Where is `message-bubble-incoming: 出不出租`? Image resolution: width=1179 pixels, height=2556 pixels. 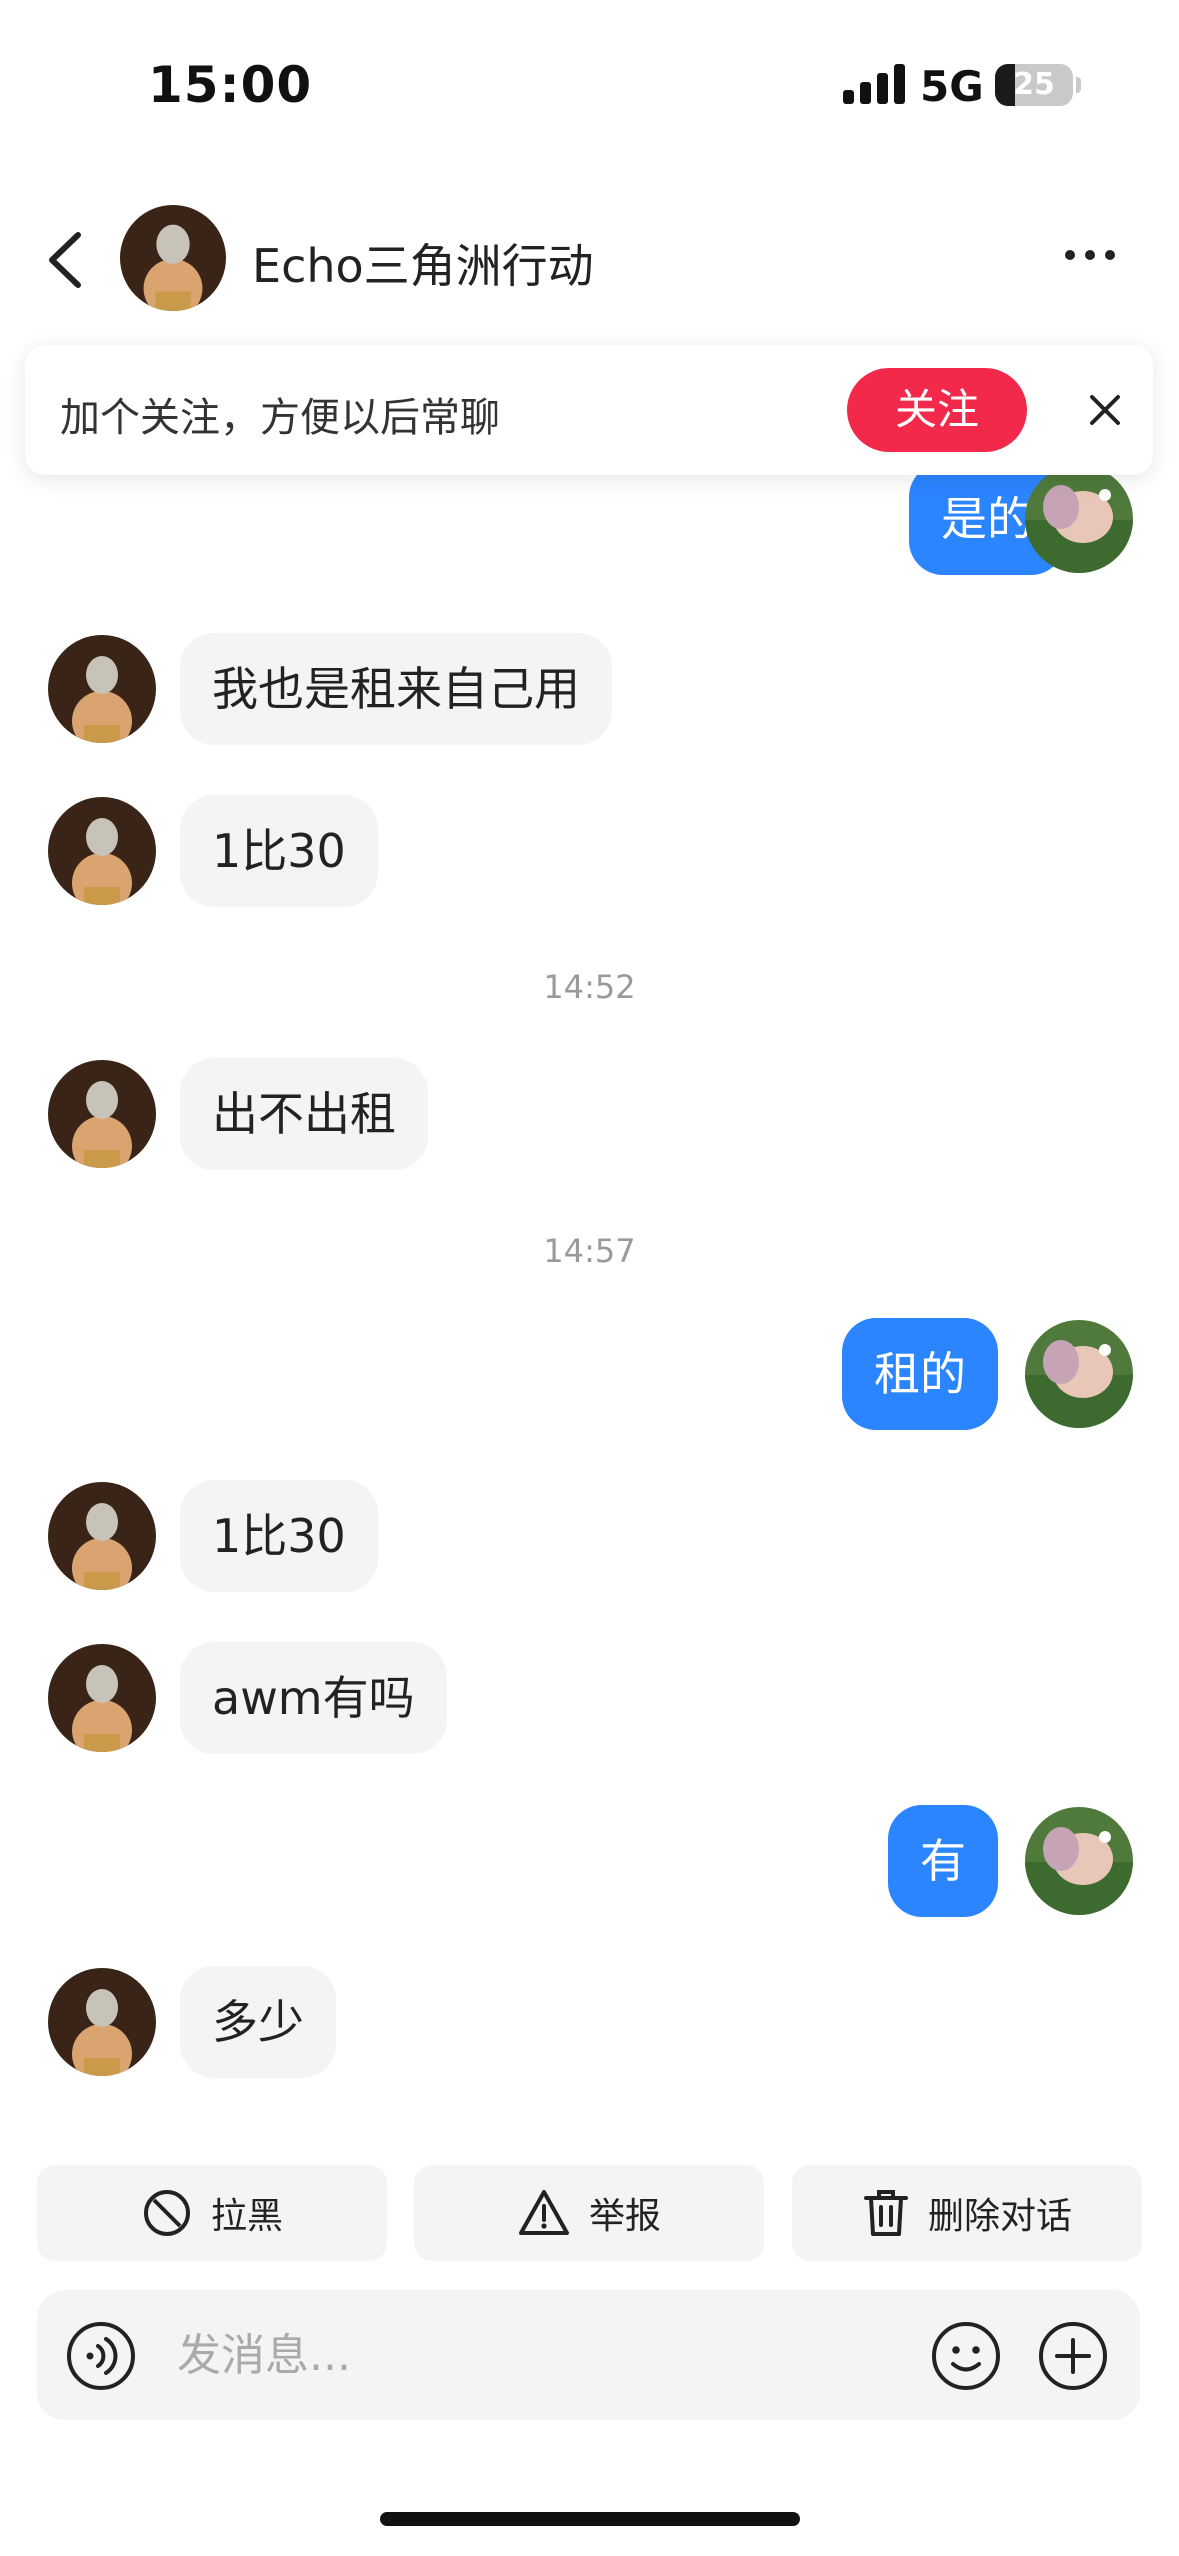
message-bubble-incoming: 出不出租 is located at coordinates (304, 1114).